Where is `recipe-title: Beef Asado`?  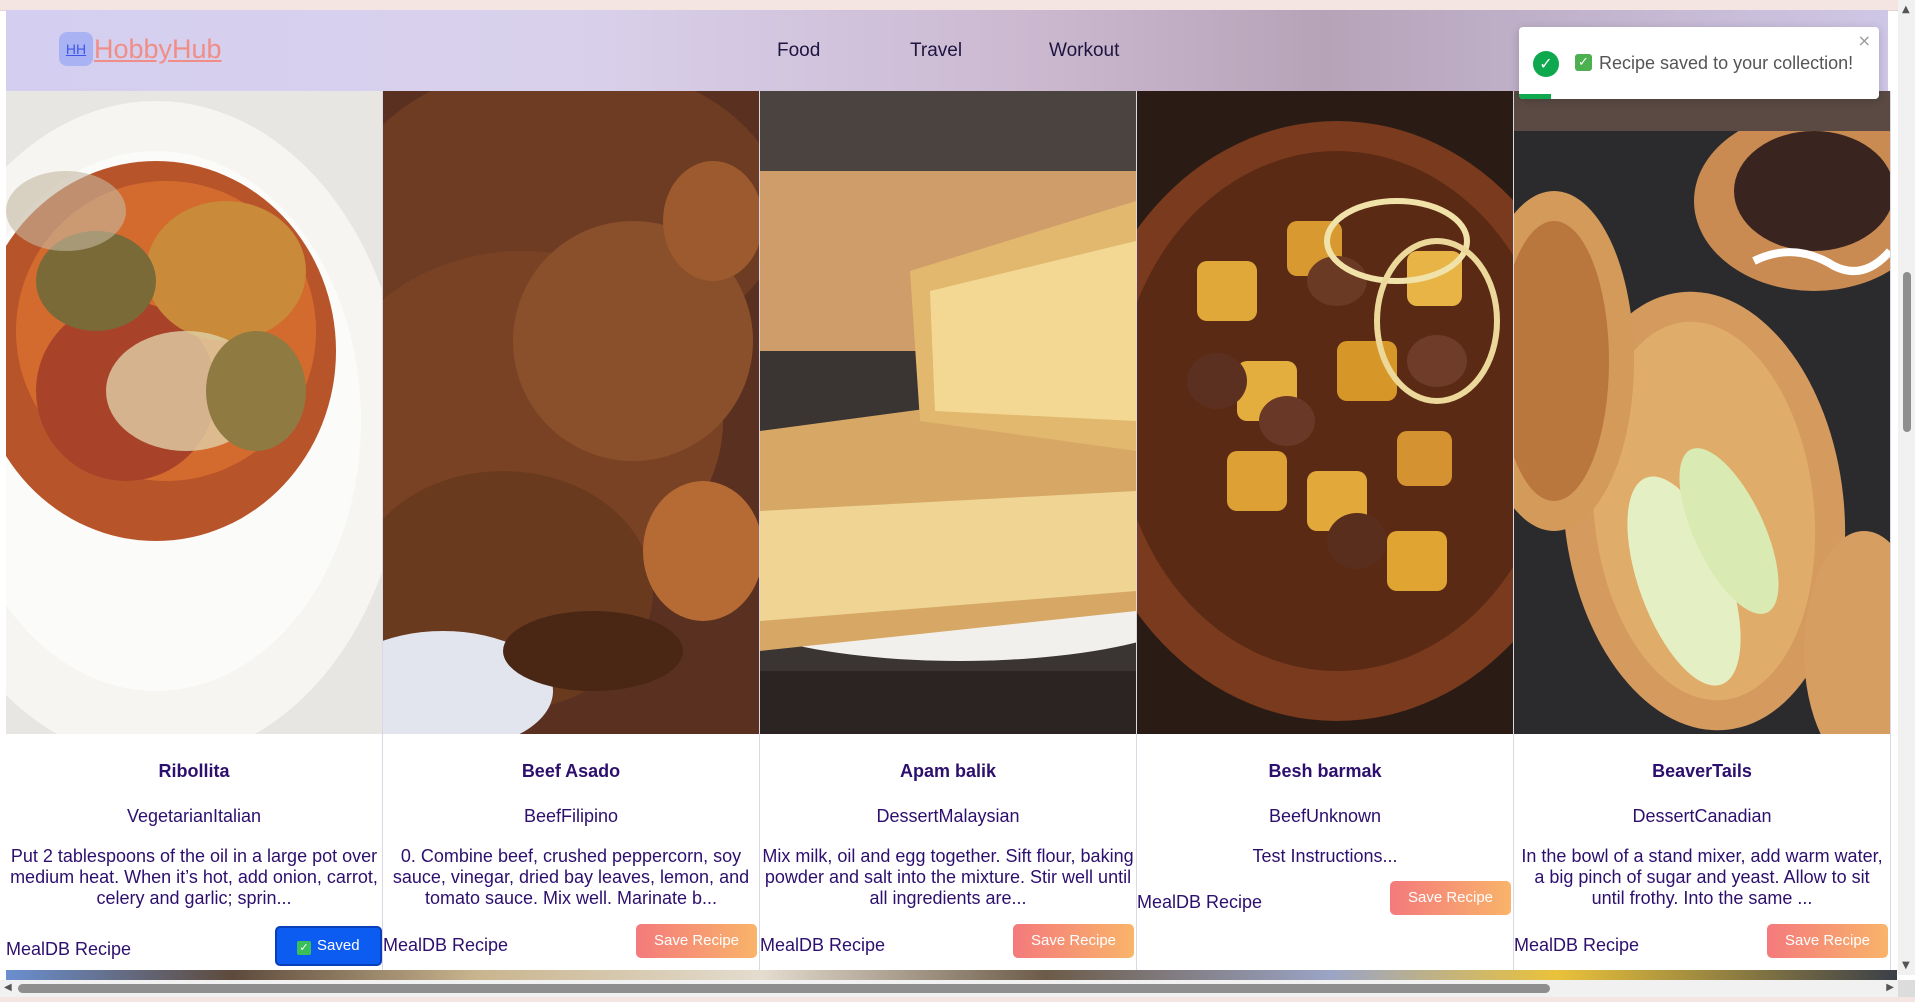
recipe-title: Beef Asado is located at coordinates (571, 771).